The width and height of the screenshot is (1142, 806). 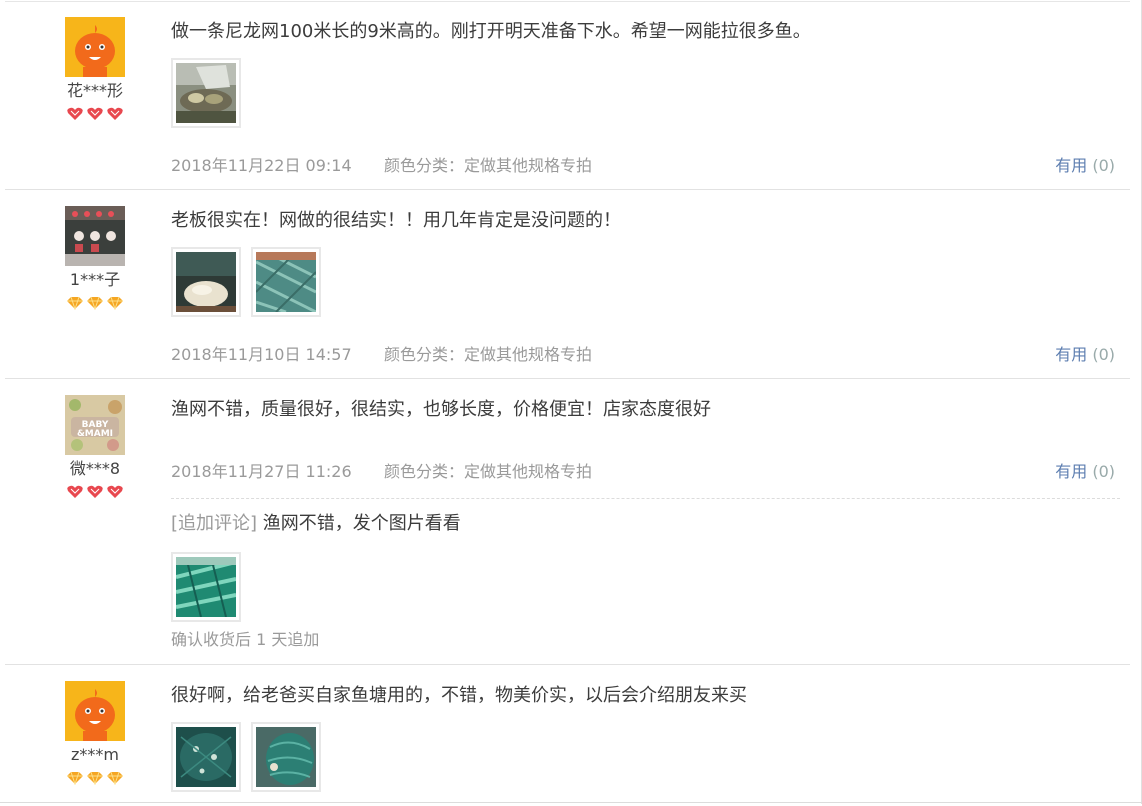 What do you see at coordinates (571, 802) in the screenshot?
I see `bottom-divider` at bounding box center [571, 802].